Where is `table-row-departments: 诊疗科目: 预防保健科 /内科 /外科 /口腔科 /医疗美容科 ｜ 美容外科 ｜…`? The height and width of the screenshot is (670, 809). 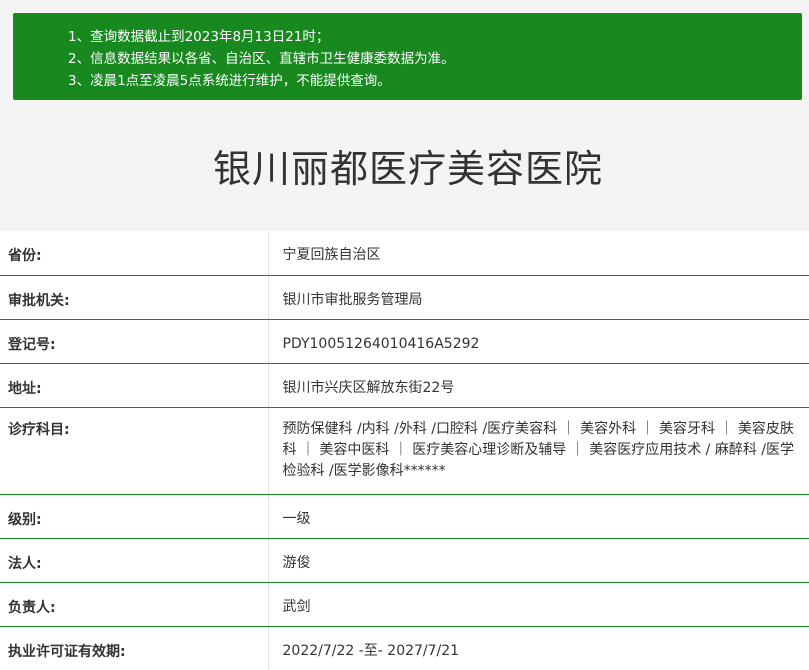 table-row-departments: 诊疗科目: 预防保健科 /内科 /外科 /口腔科 /医疗美容科 ｜ 美容外科 ｜… is located at coordinates (404, 451).